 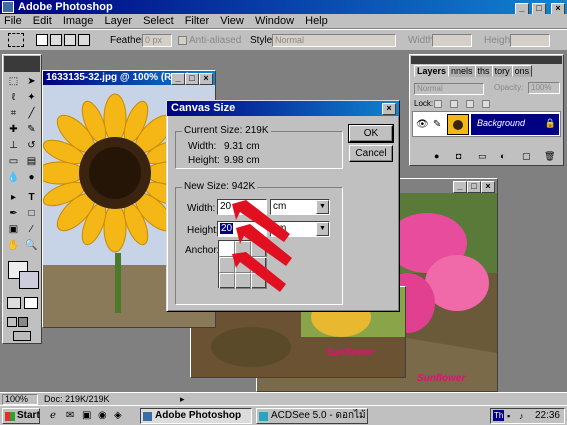 What do you see at coordinates (371, 133) in the screenshot?
I see `ok-button: OK` at bounding box center [371, 133].